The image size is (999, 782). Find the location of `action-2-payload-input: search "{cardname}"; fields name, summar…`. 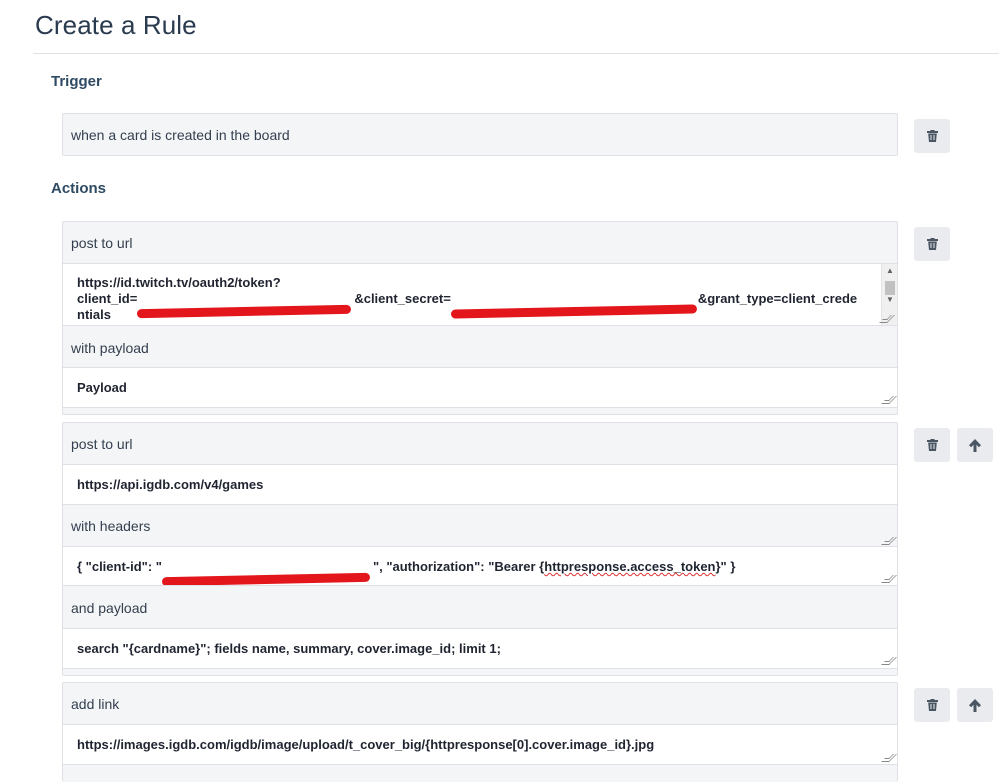

action-2-payload-input: search "{cardname}"; fields name, summar… is located at coordinates (480, 648).